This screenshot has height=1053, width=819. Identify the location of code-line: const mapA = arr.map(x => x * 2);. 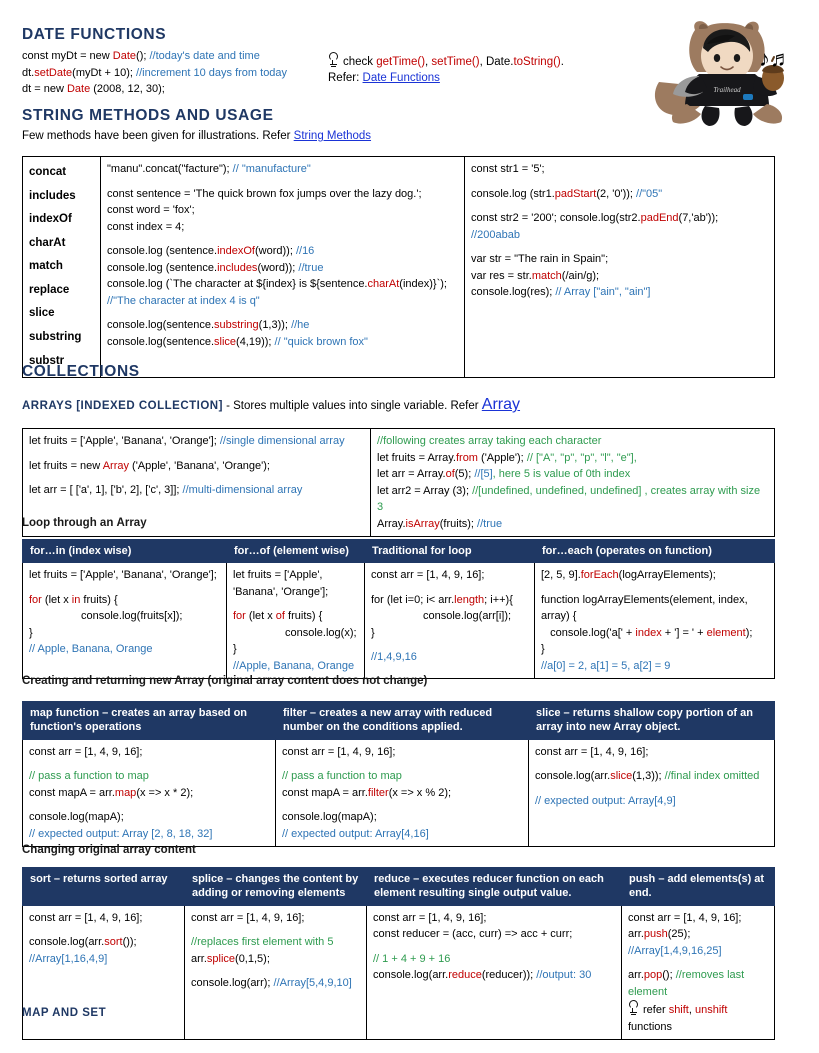
(111, 792).